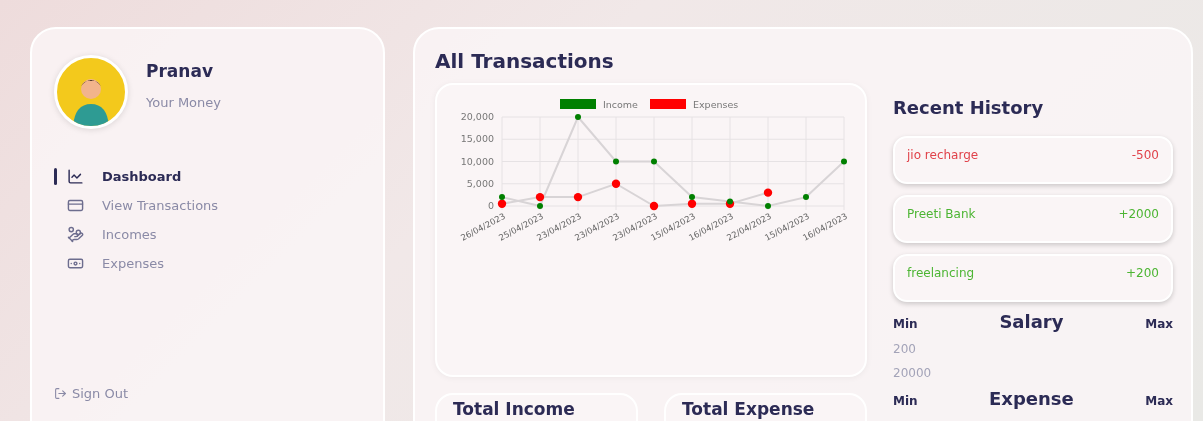 The width and height of the screenshot is (1203, 421). What do you see at coordinates (716, 104) in the screenshot?
I see `legend-label: Expenses` at bounding box center [716, 104].